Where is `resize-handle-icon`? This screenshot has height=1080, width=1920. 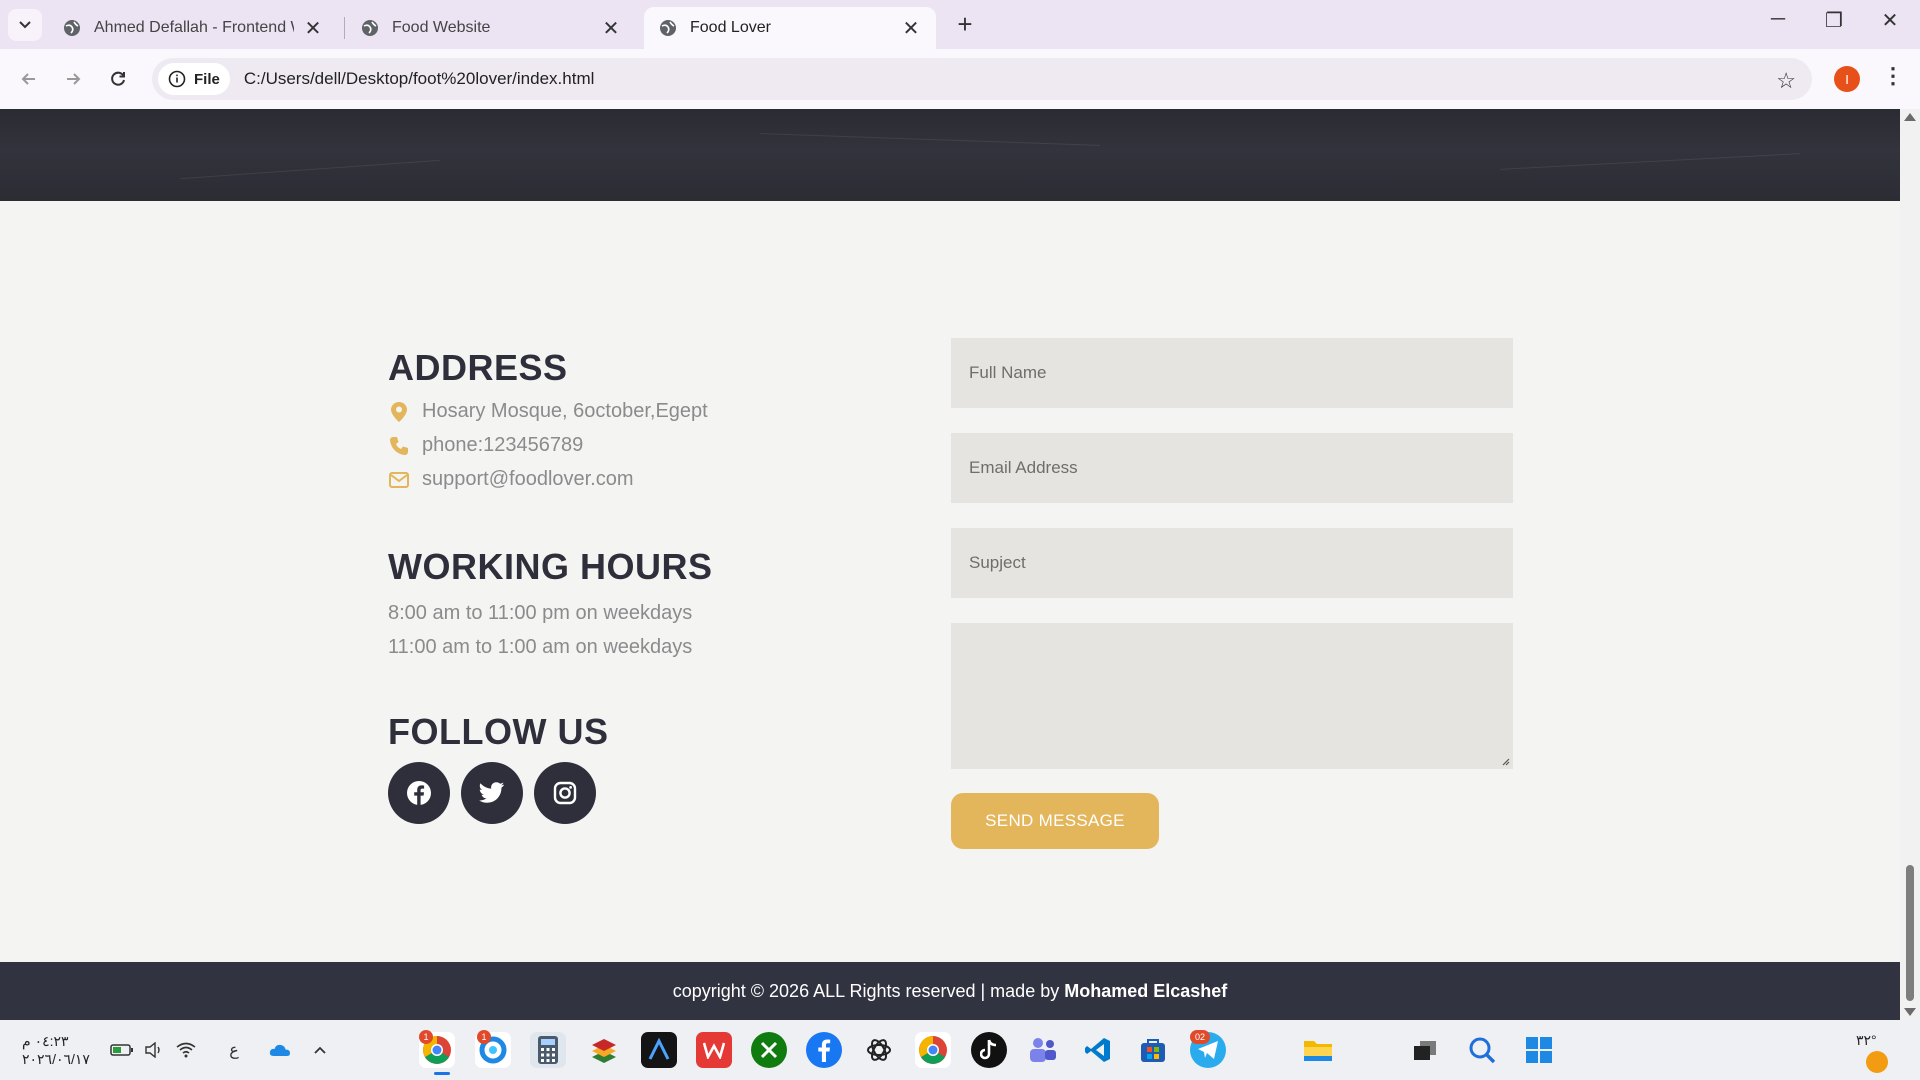 resize-handle-icon is located at coordinates (1505, 761).